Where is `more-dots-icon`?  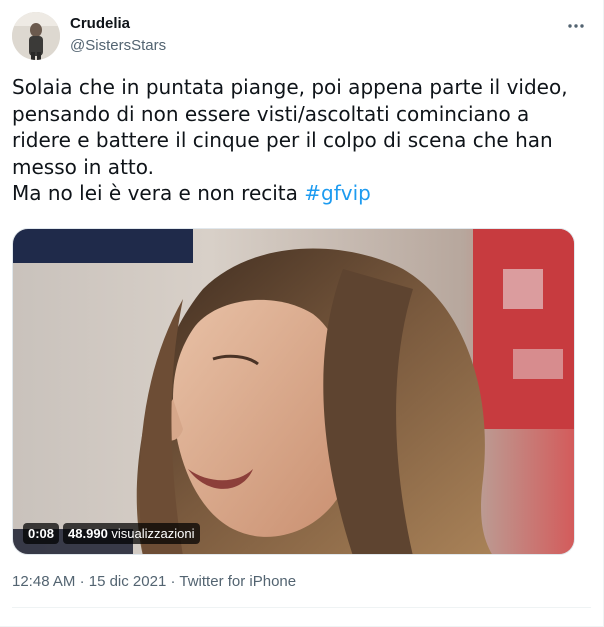 more-dots-icon is located at coordinates (576, 26).